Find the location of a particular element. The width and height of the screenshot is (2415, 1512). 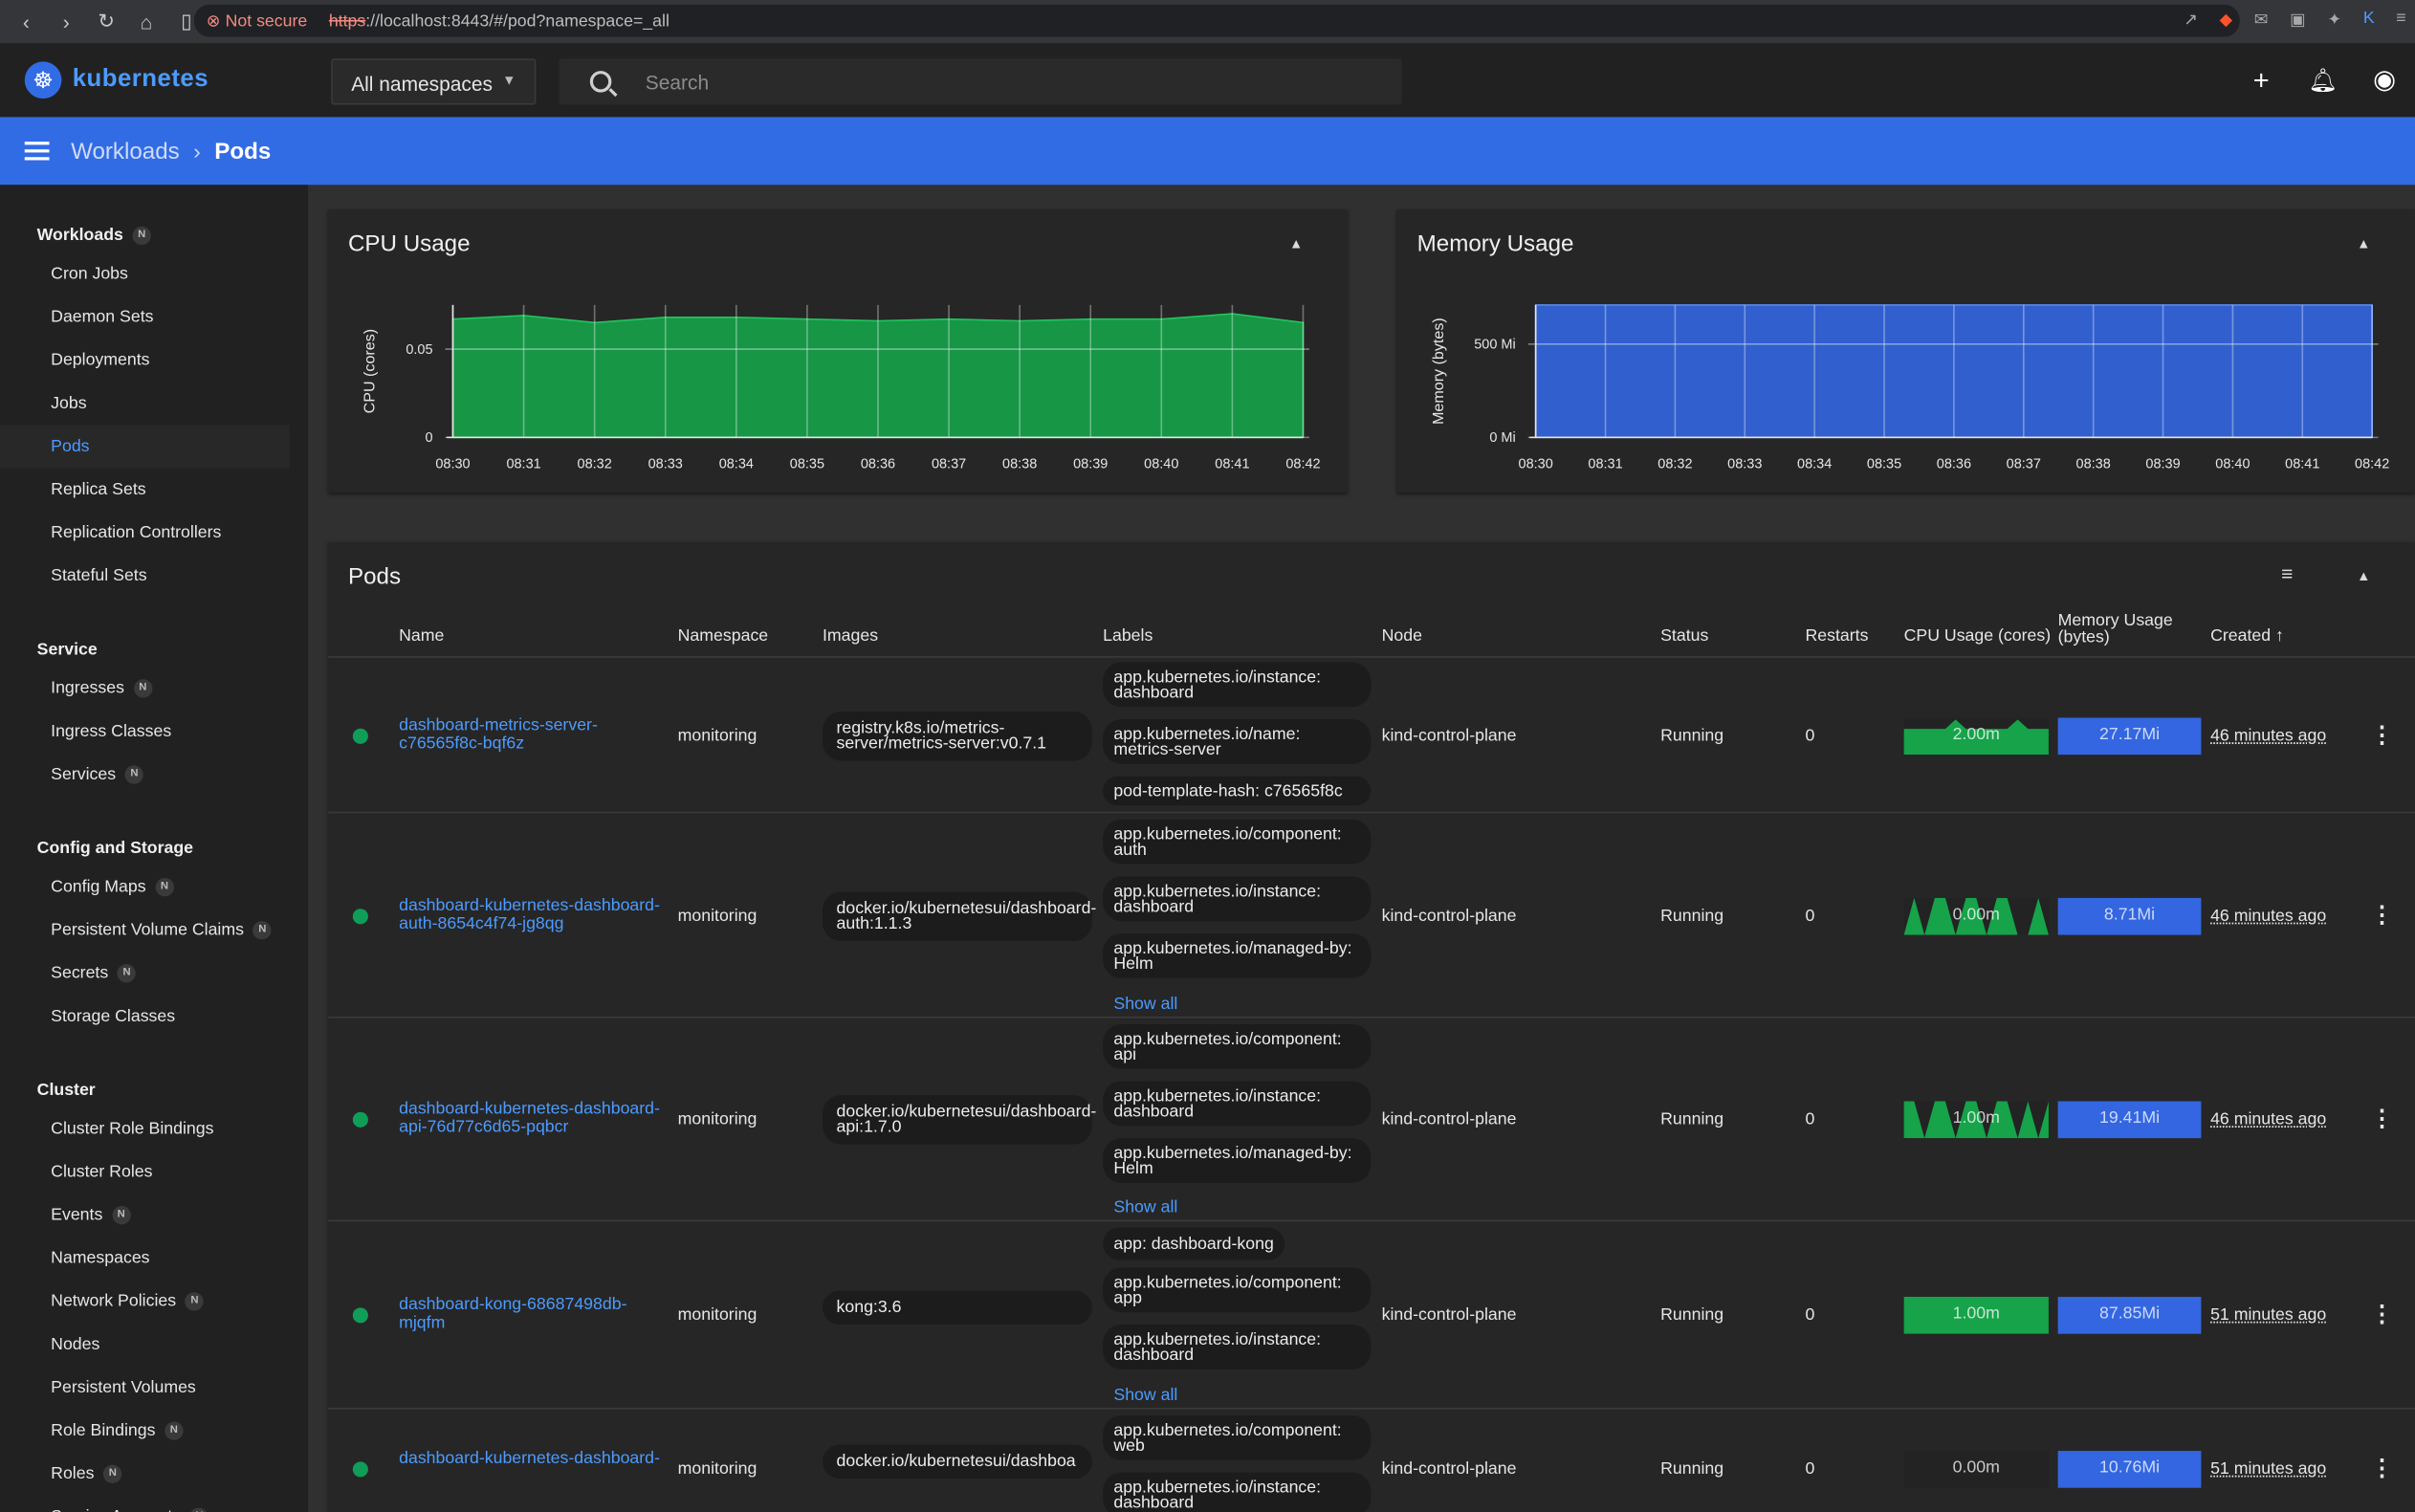

sidebar-item-role-bindings: Role Bindings N is located at coordinates (154, 1431).